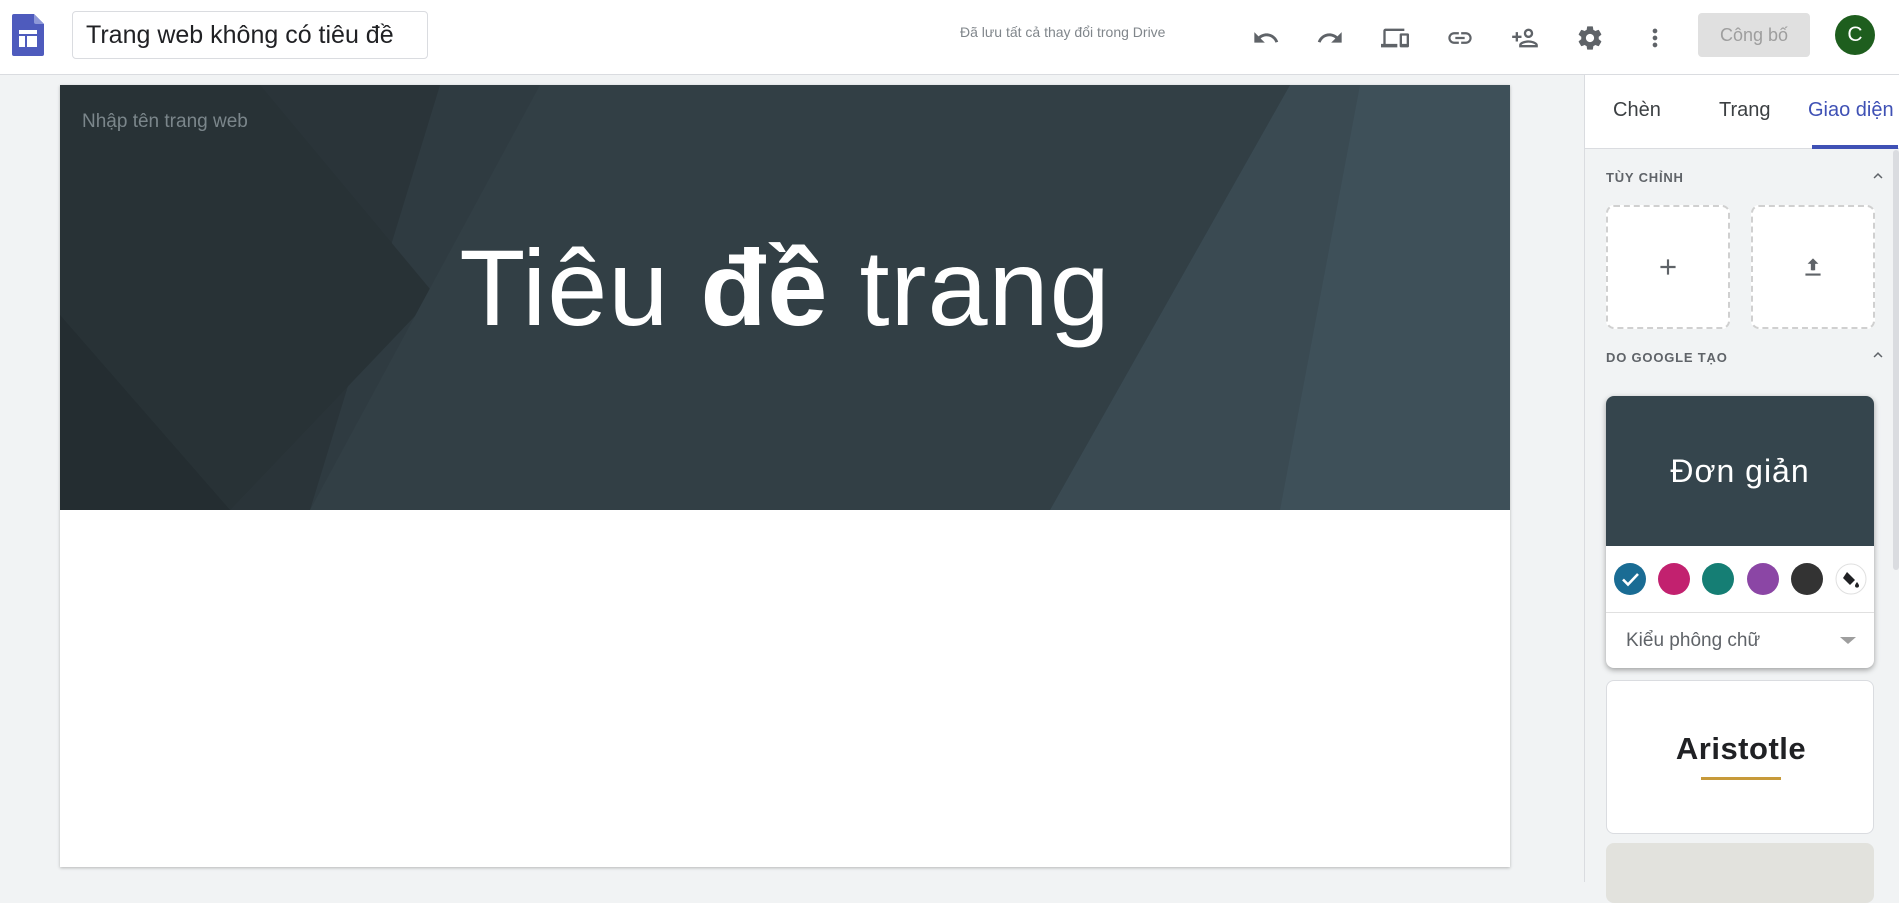 The width and height of the screenshot is (1899, 903). Describe the element at coordinates (165, 122) in the screenshot. I see `site-name-placeholder: Nhập tên trang web` at that location.